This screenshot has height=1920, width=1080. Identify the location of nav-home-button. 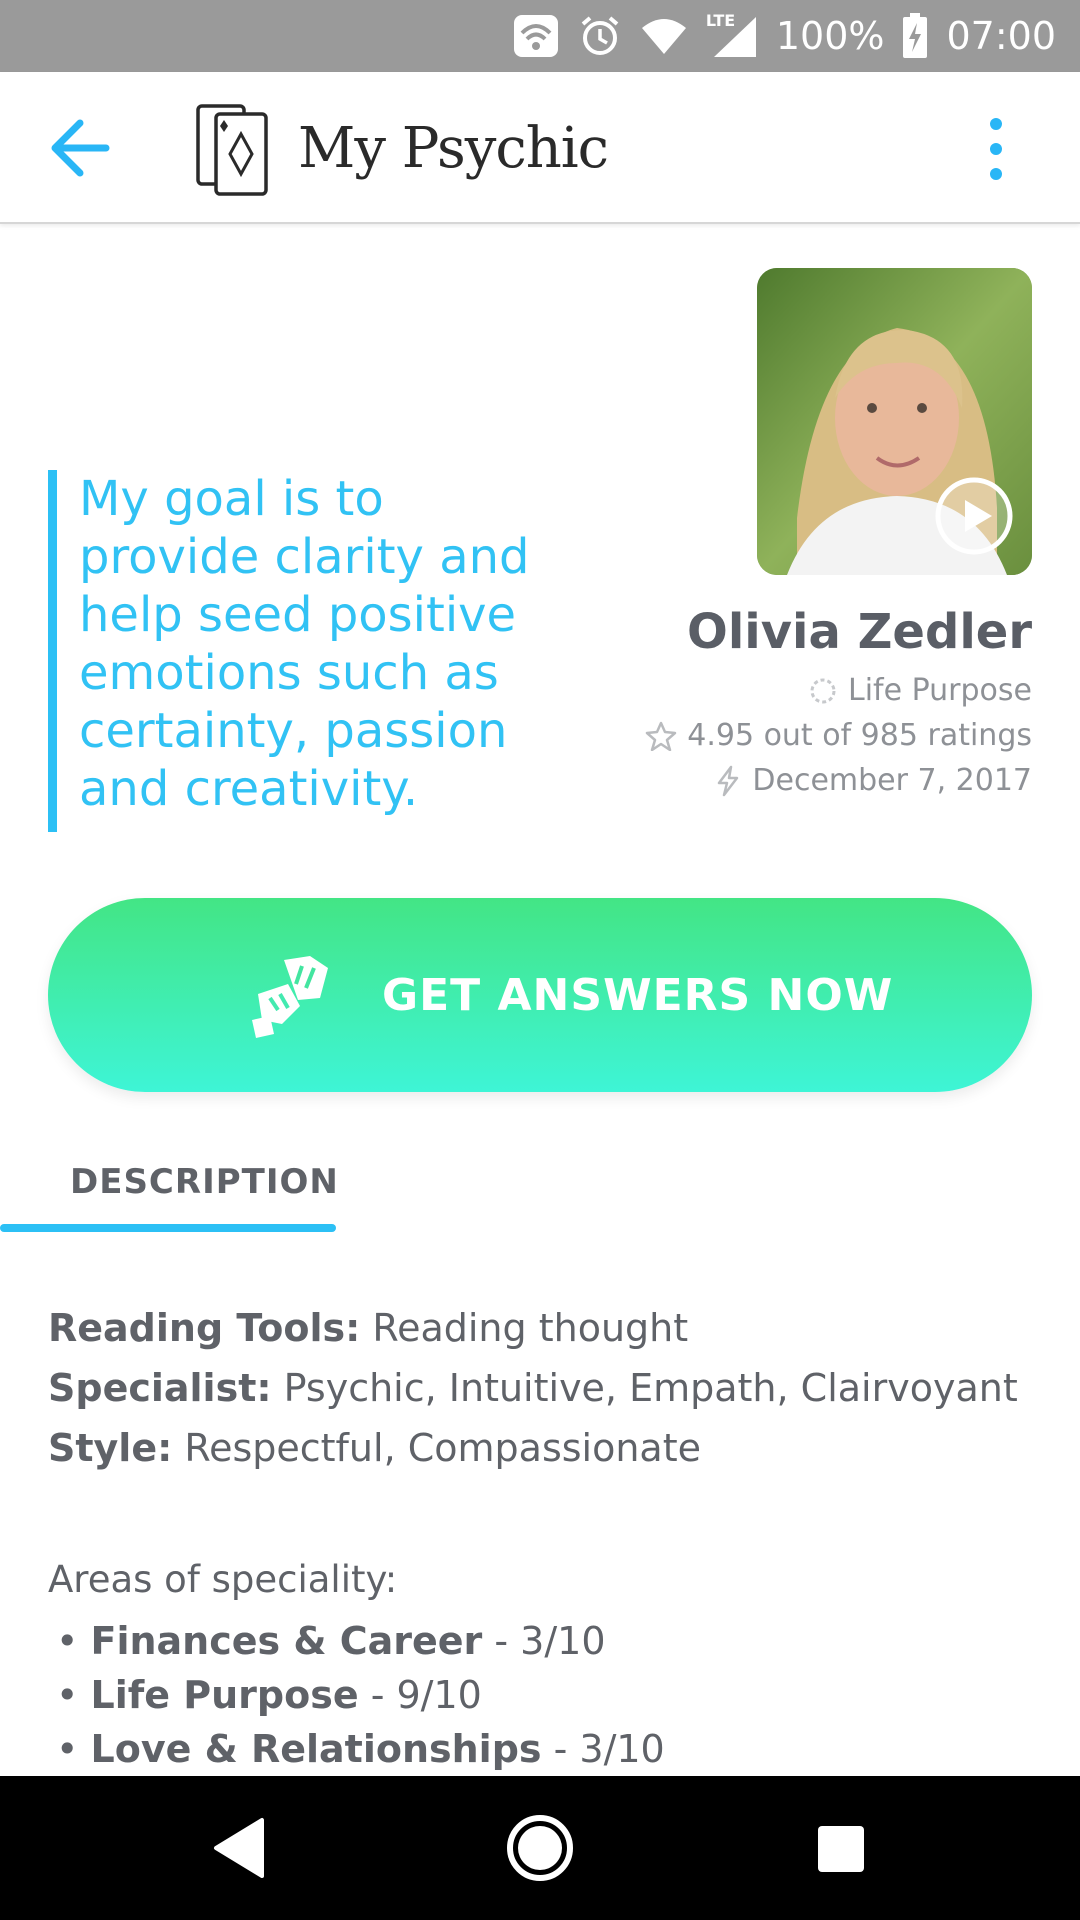
(540, 1848).